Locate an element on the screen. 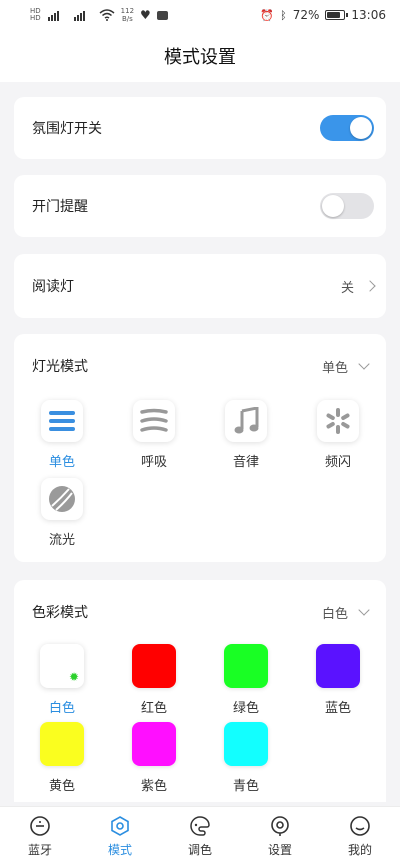  color-item-cyan: 青色 is located at coordinates (246, 758).